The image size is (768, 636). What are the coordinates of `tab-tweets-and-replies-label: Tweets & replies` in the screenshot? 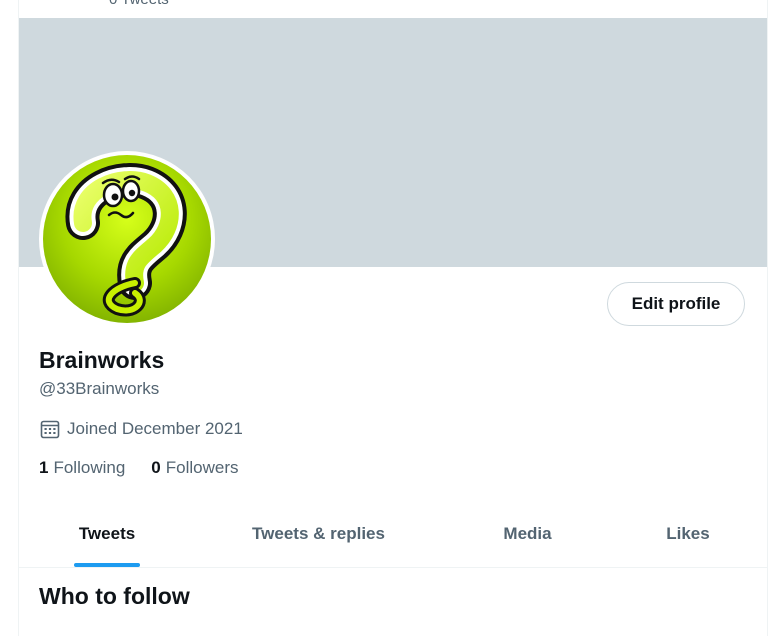 It's located at (318, 533).